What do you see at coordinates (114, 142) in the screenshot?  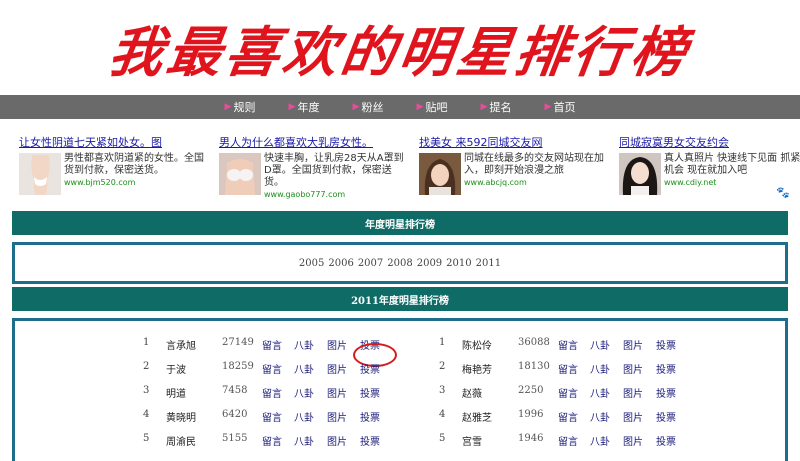 I see `ad-title-link: 让女性阴道七天紧如处女。图` at bounding box center [114, 142].